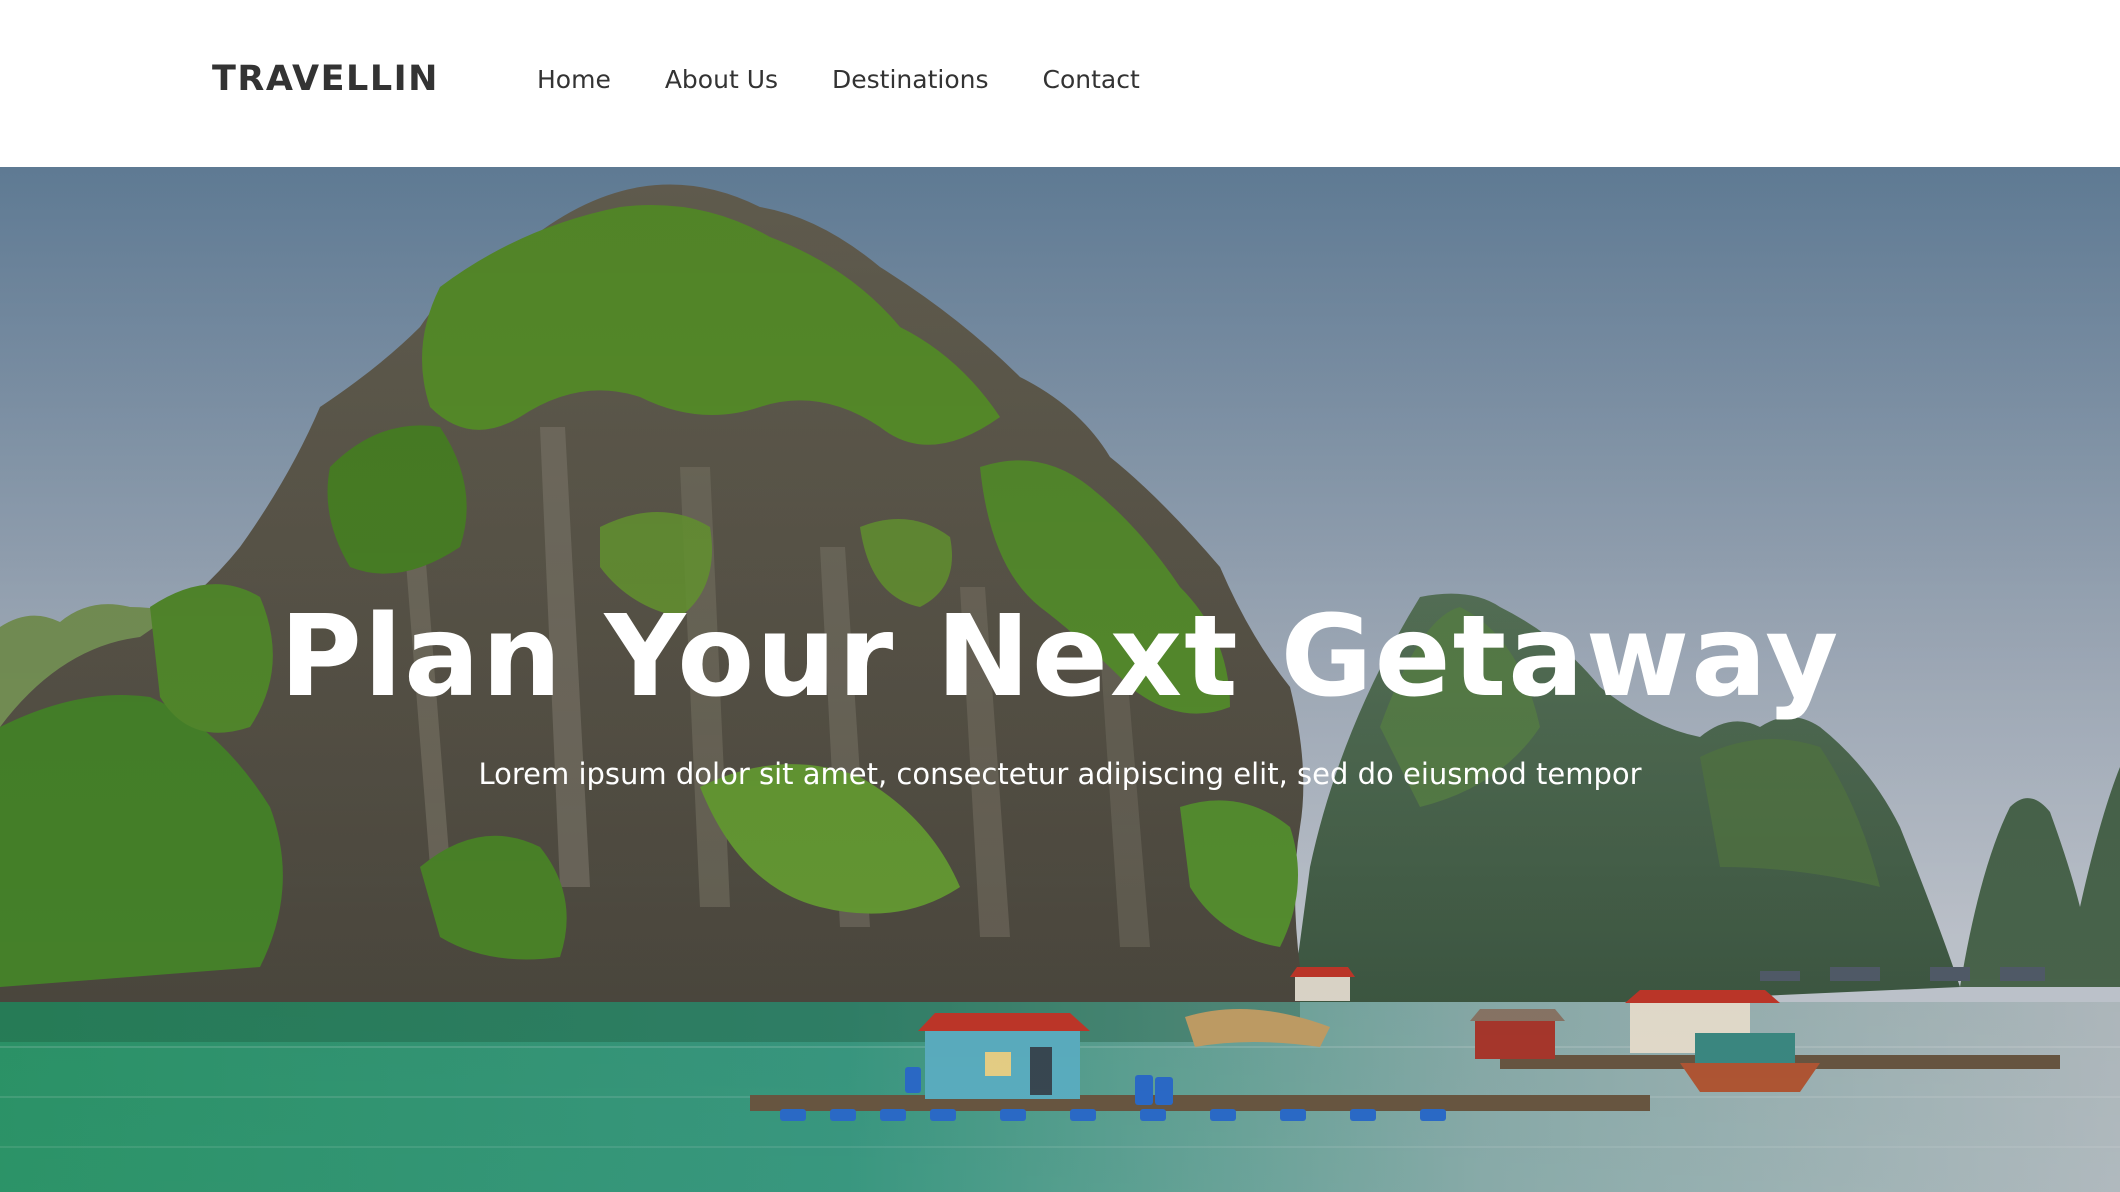  What do you see at coordinates (574, 80) in the screenshot?
I see `nav-link-home: Home` at bounding box center [574, 80].